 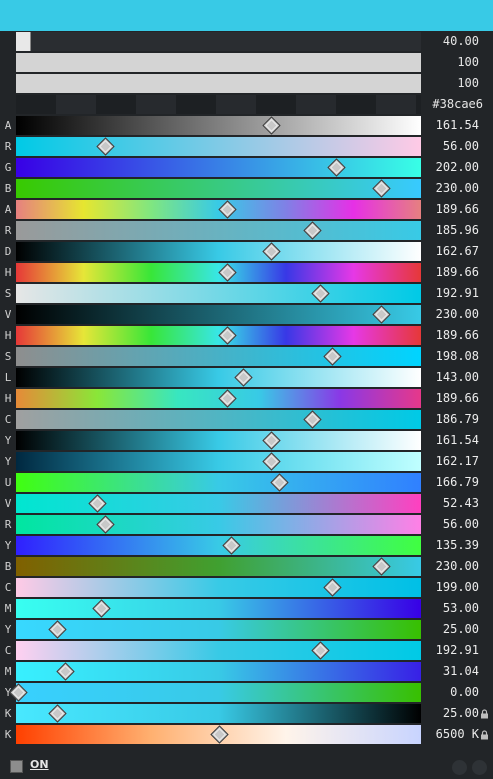 What do you see at coordinates (451, 545) in the screenshot?
I see `channel-value: 135.39` at bounding box center [451, 545].